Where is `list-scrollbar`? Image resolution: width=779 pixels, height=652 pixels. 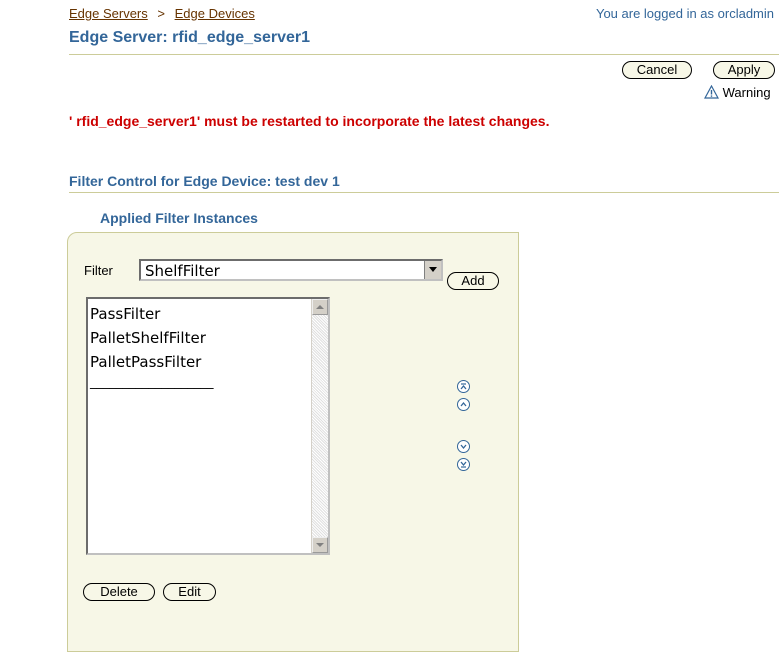 list-scrollbar is located at coordinates (319, 426).